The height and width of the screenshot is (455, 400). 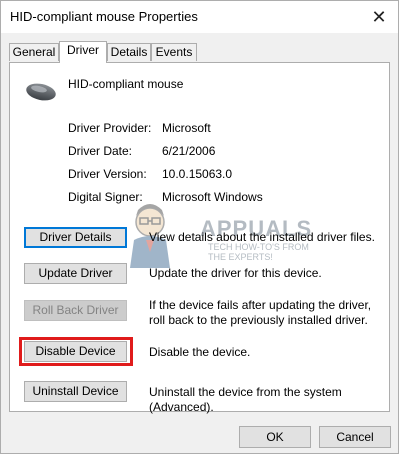 I want to click on disable-device-description: Disable the device., so click(x=200, y=352).